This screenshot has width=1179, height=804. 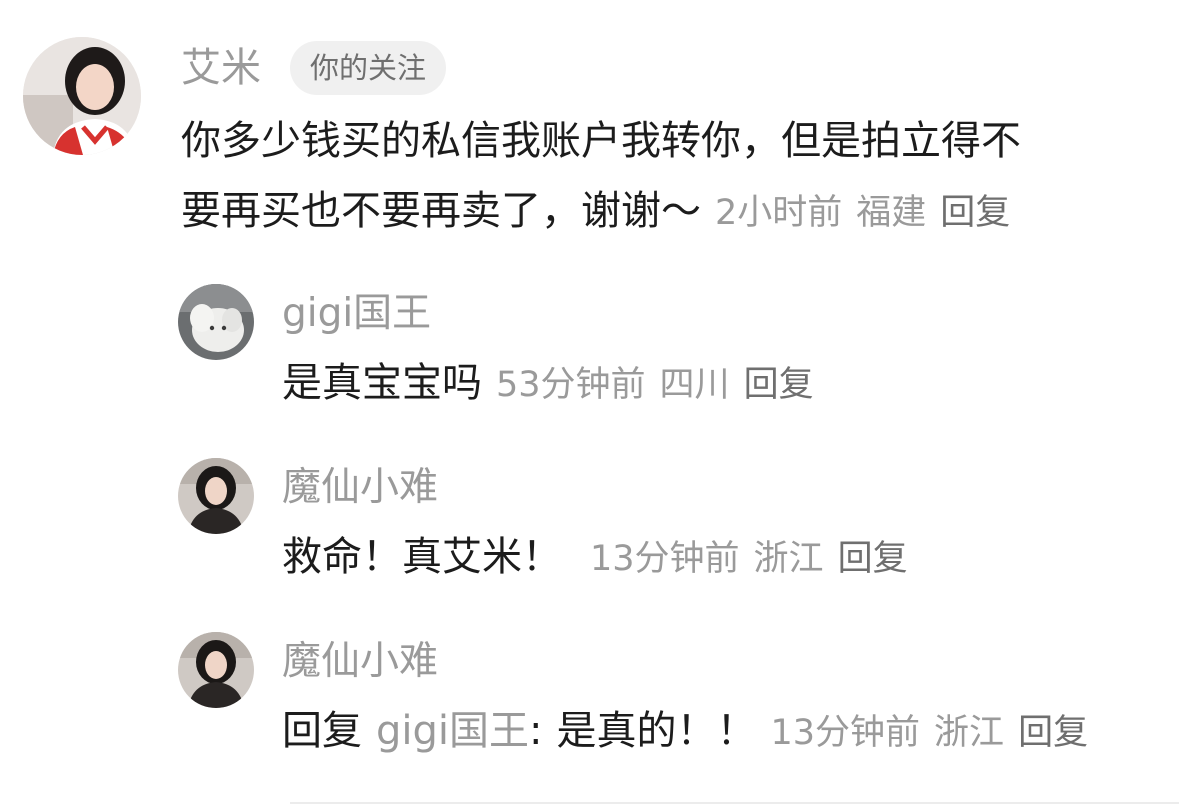 What do you see at coordinates (601, 141) in the screenshot?
I see `comment-line-1: 你多少钱买的私信我账户我转你，但是拍立得不` at bounding box center [601, 141].